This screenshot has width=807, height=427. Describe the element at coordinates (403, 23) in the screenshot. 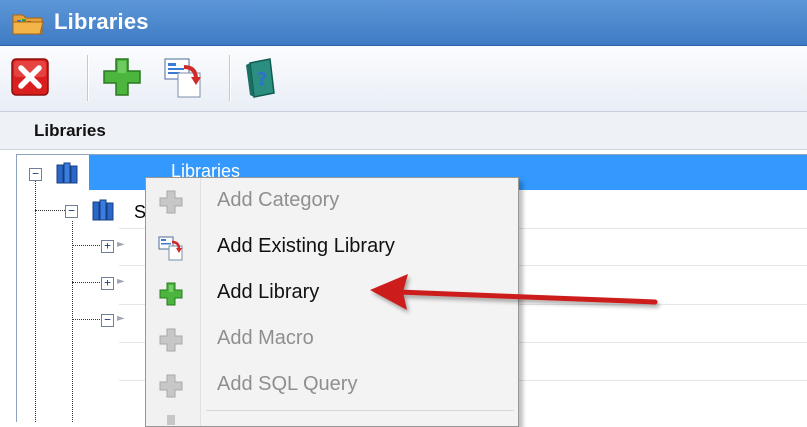

I see `title-bar: Libraries` at that location.